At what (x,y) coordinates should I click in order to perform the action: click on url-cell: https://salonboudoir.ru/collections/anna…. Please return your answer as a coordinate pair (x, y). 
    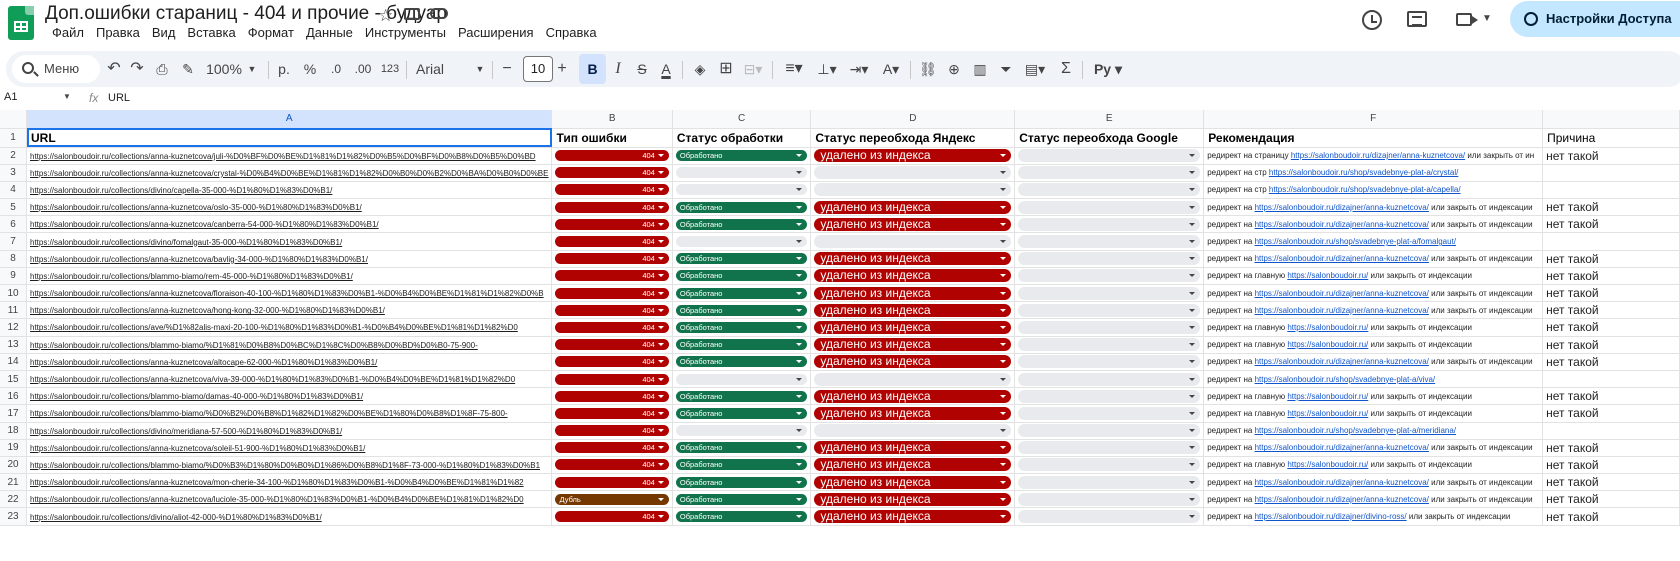
    Looking at the image, I should click on (289, 293).